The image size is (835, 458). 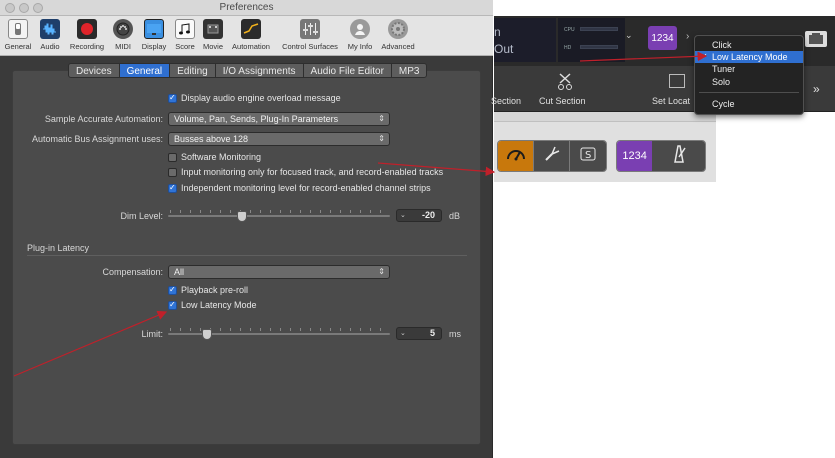 What do you see at coordinates (260, 70) in the screenshot?
I see `tab-io-assignments: I/O Assignments` at bounding box center [260, 70].